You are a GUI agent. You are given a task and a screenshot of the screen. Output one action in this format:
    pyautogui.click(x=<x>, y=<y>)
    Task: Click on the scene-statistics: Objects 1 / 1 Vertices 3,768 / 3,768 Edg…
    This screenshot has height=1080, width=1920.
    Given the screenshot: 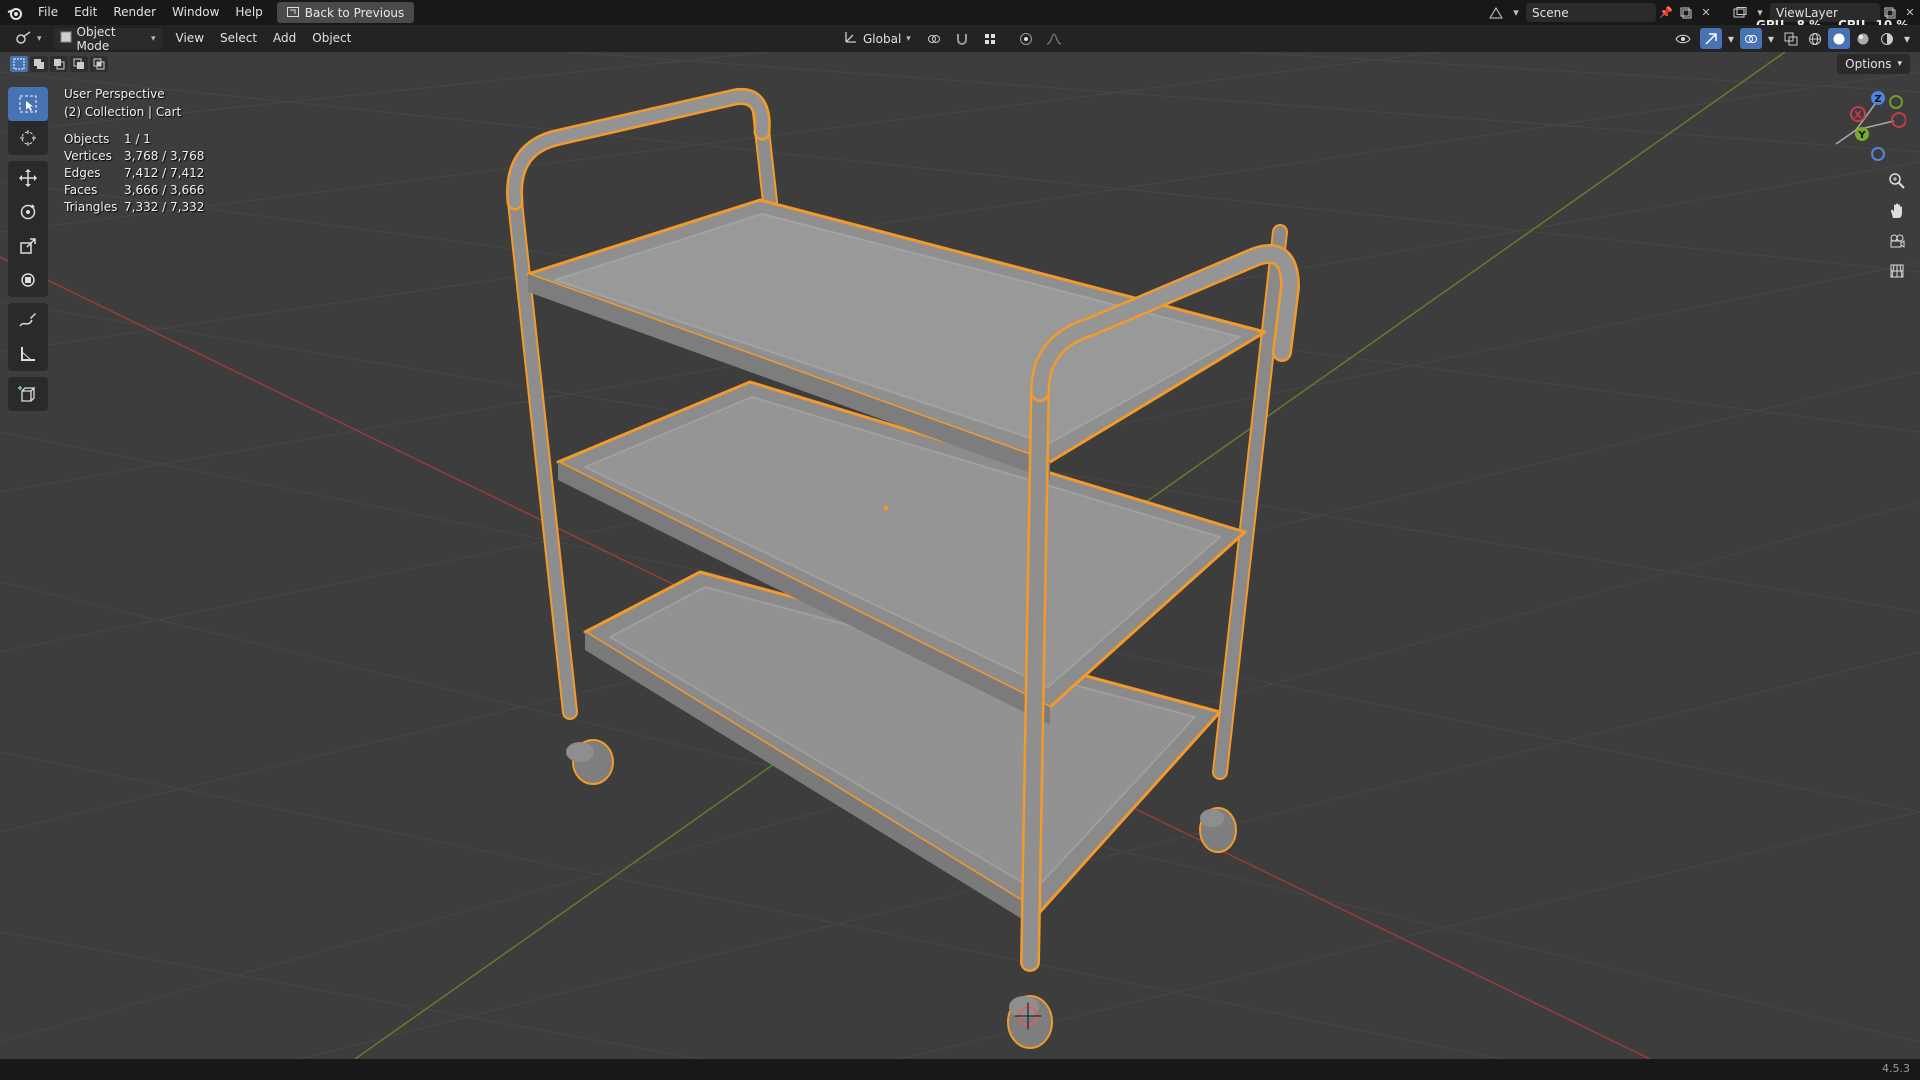 What is the action you would take?
    pyautogui.click(x=134, y=173)
    